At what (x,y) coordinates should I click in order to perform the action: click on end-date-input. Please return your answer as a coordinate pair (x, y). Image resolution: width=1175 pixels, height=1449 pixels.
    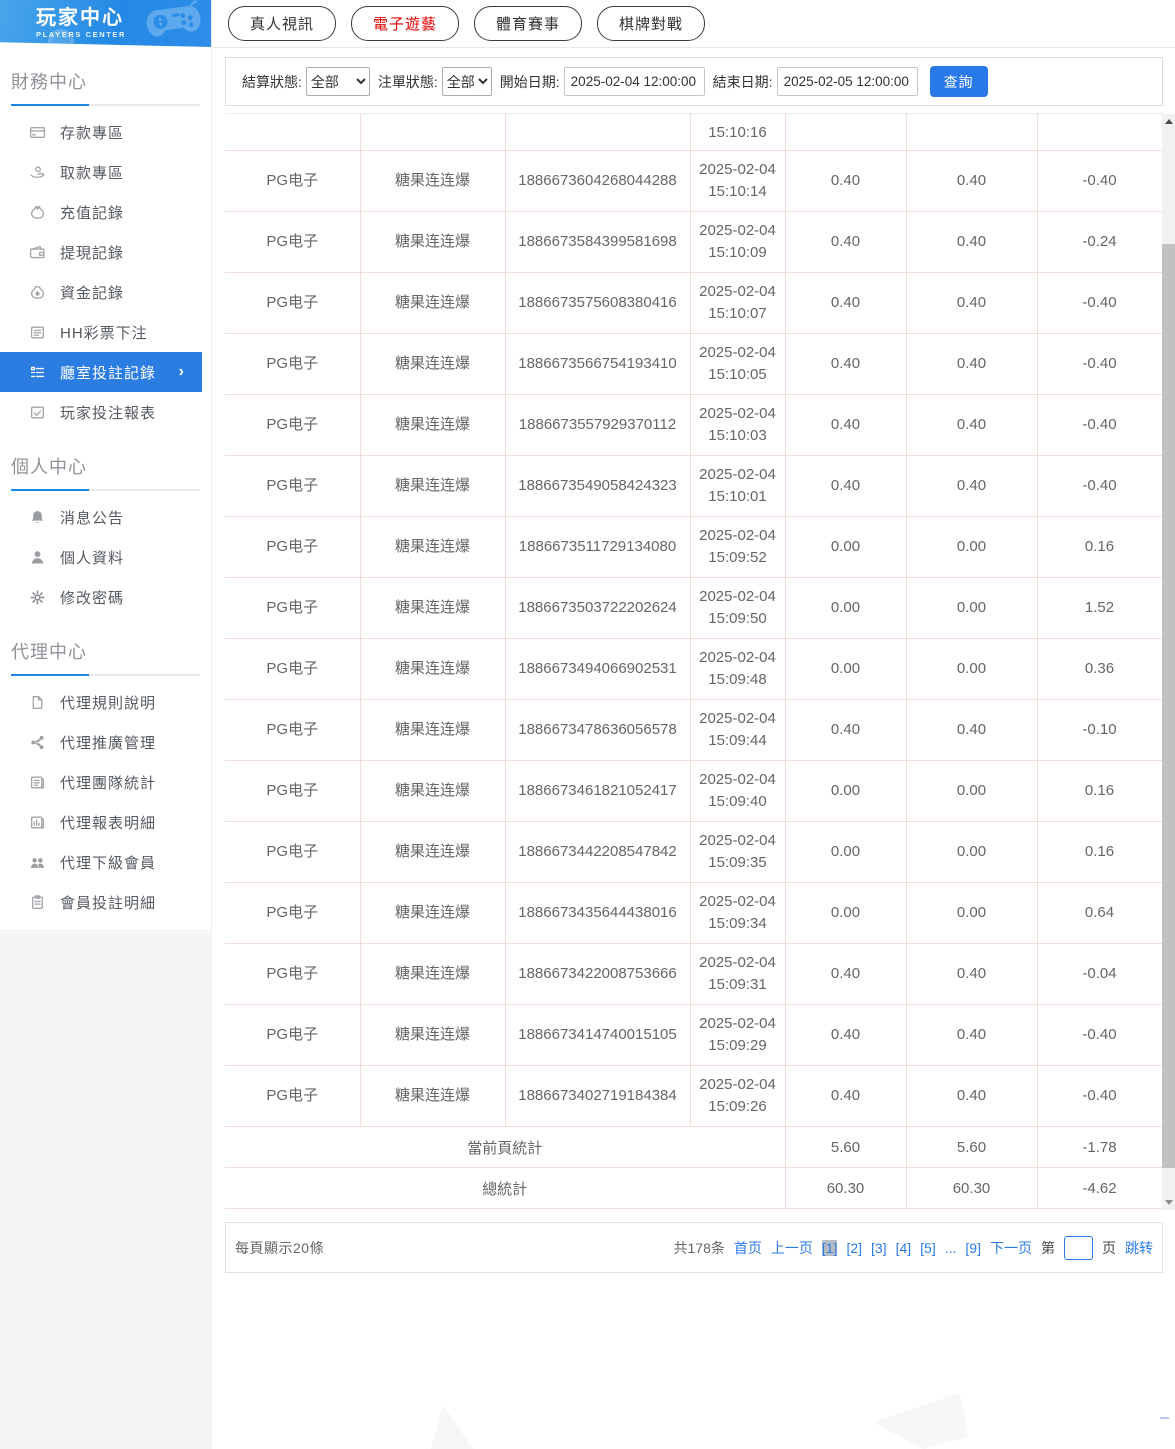
    Looking at the image, I should click on (847, 81).